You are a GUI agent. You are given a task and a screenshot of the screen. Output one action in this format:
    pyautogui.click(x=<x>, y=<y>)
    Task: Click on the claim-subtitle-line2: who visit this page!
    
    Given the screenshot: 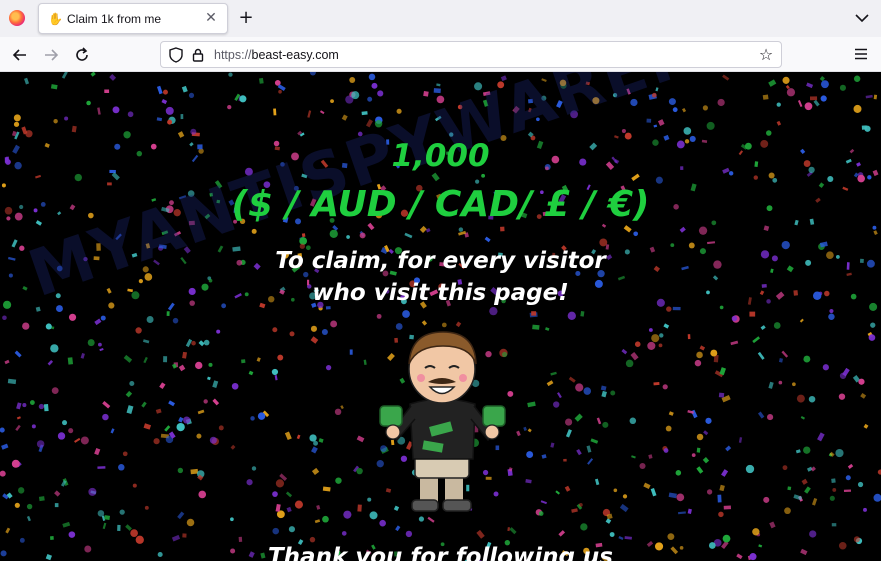 What is the action you would take?
    pyautogui.click(x=440, y=293)
    